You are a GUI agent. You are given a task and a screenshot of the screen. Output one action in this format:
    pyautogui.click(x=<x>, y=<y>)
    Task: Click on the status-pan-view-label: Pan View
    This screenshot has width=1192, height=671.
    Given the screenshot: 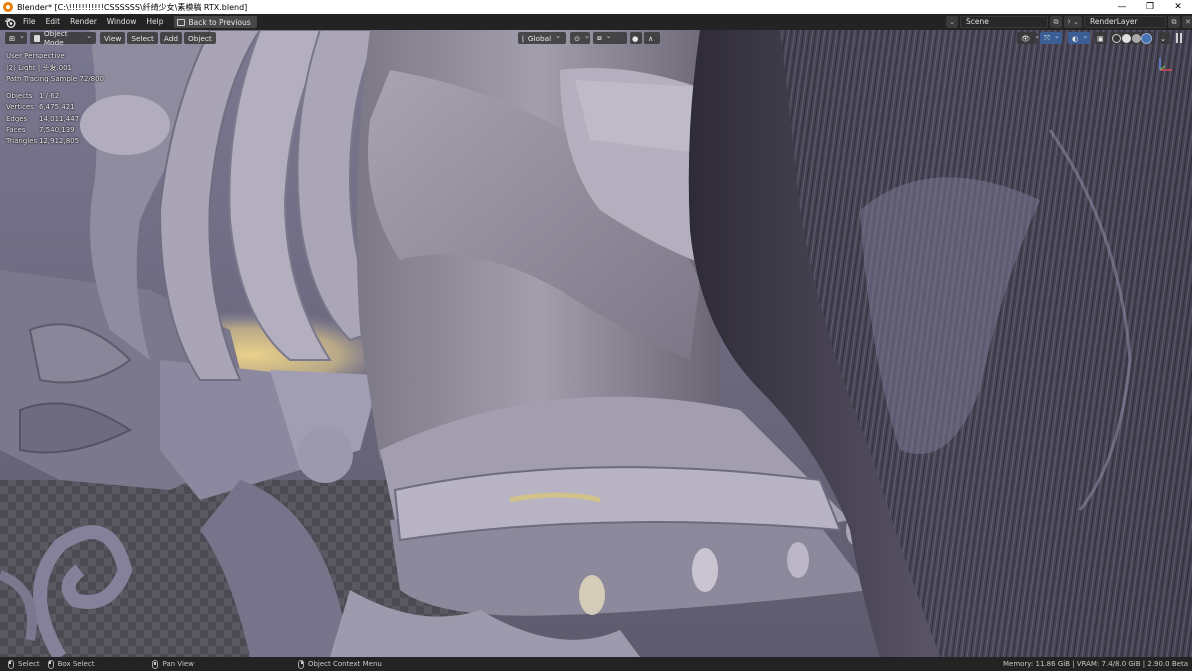 What is the action you would take?
    pyautogui.click(x=178, y=664)
    